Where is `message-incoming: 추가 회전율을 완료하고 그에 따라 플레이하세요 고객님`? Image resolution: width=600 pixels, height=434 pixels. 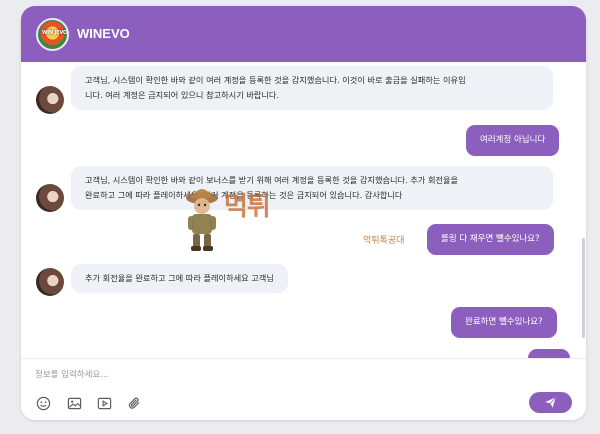
message-incoming: 추가 회전율을 완료하고 그에 따라 플레이하세요 고객님 is located at coordinates (179, 278).